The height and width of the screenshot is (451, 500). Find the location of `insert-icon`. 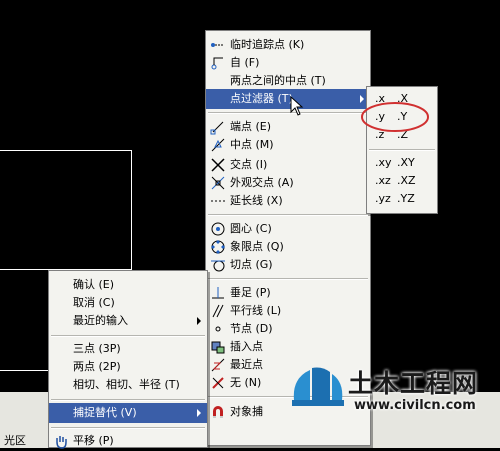

insert-icon is located at coordinates (218, 347).